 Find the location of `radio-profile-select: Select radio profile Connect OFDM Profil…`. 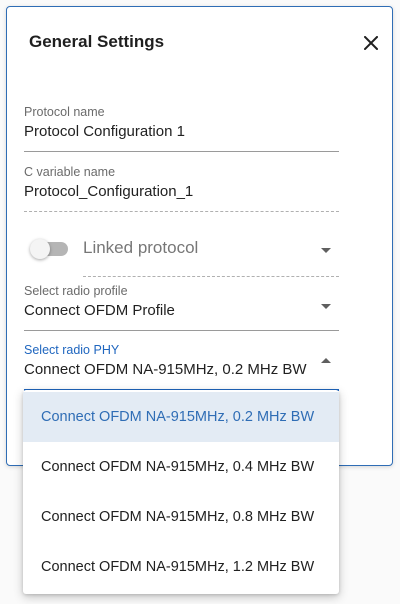

radio-profile-select: Select radio profile Connect OFDM Profil… is located at coordinates (181, 307).